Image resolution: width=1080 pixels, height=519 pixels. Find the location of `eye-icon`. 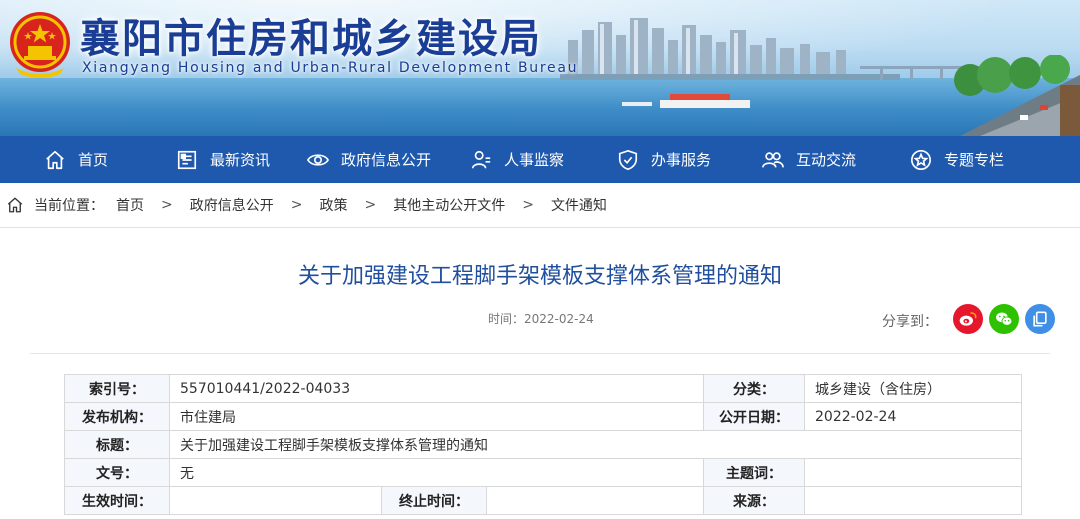

eye-icon is located at coordinates (318, 159).